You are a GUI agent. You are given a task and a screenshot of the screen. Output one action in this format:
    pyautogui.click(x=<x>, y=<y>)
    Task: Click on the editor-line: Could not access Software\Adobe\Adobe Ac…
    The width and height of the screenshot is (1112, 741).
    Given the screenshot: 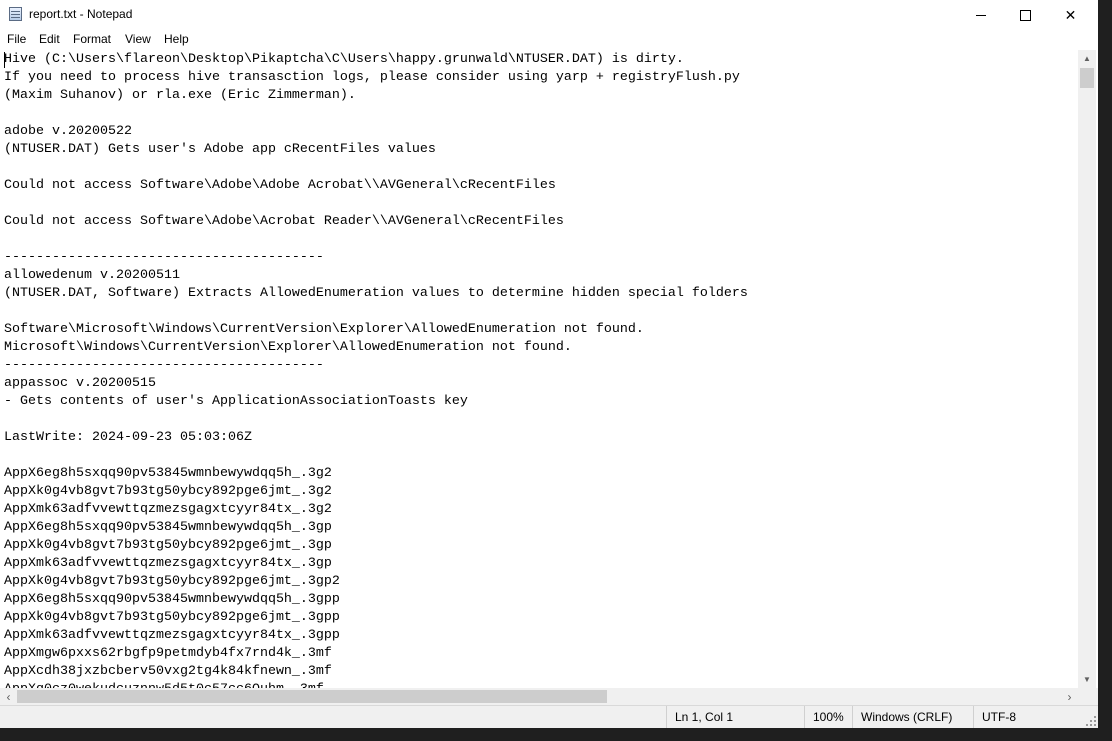 What is the action you would take?
    pyautogui.click(x=280, y=185)
    